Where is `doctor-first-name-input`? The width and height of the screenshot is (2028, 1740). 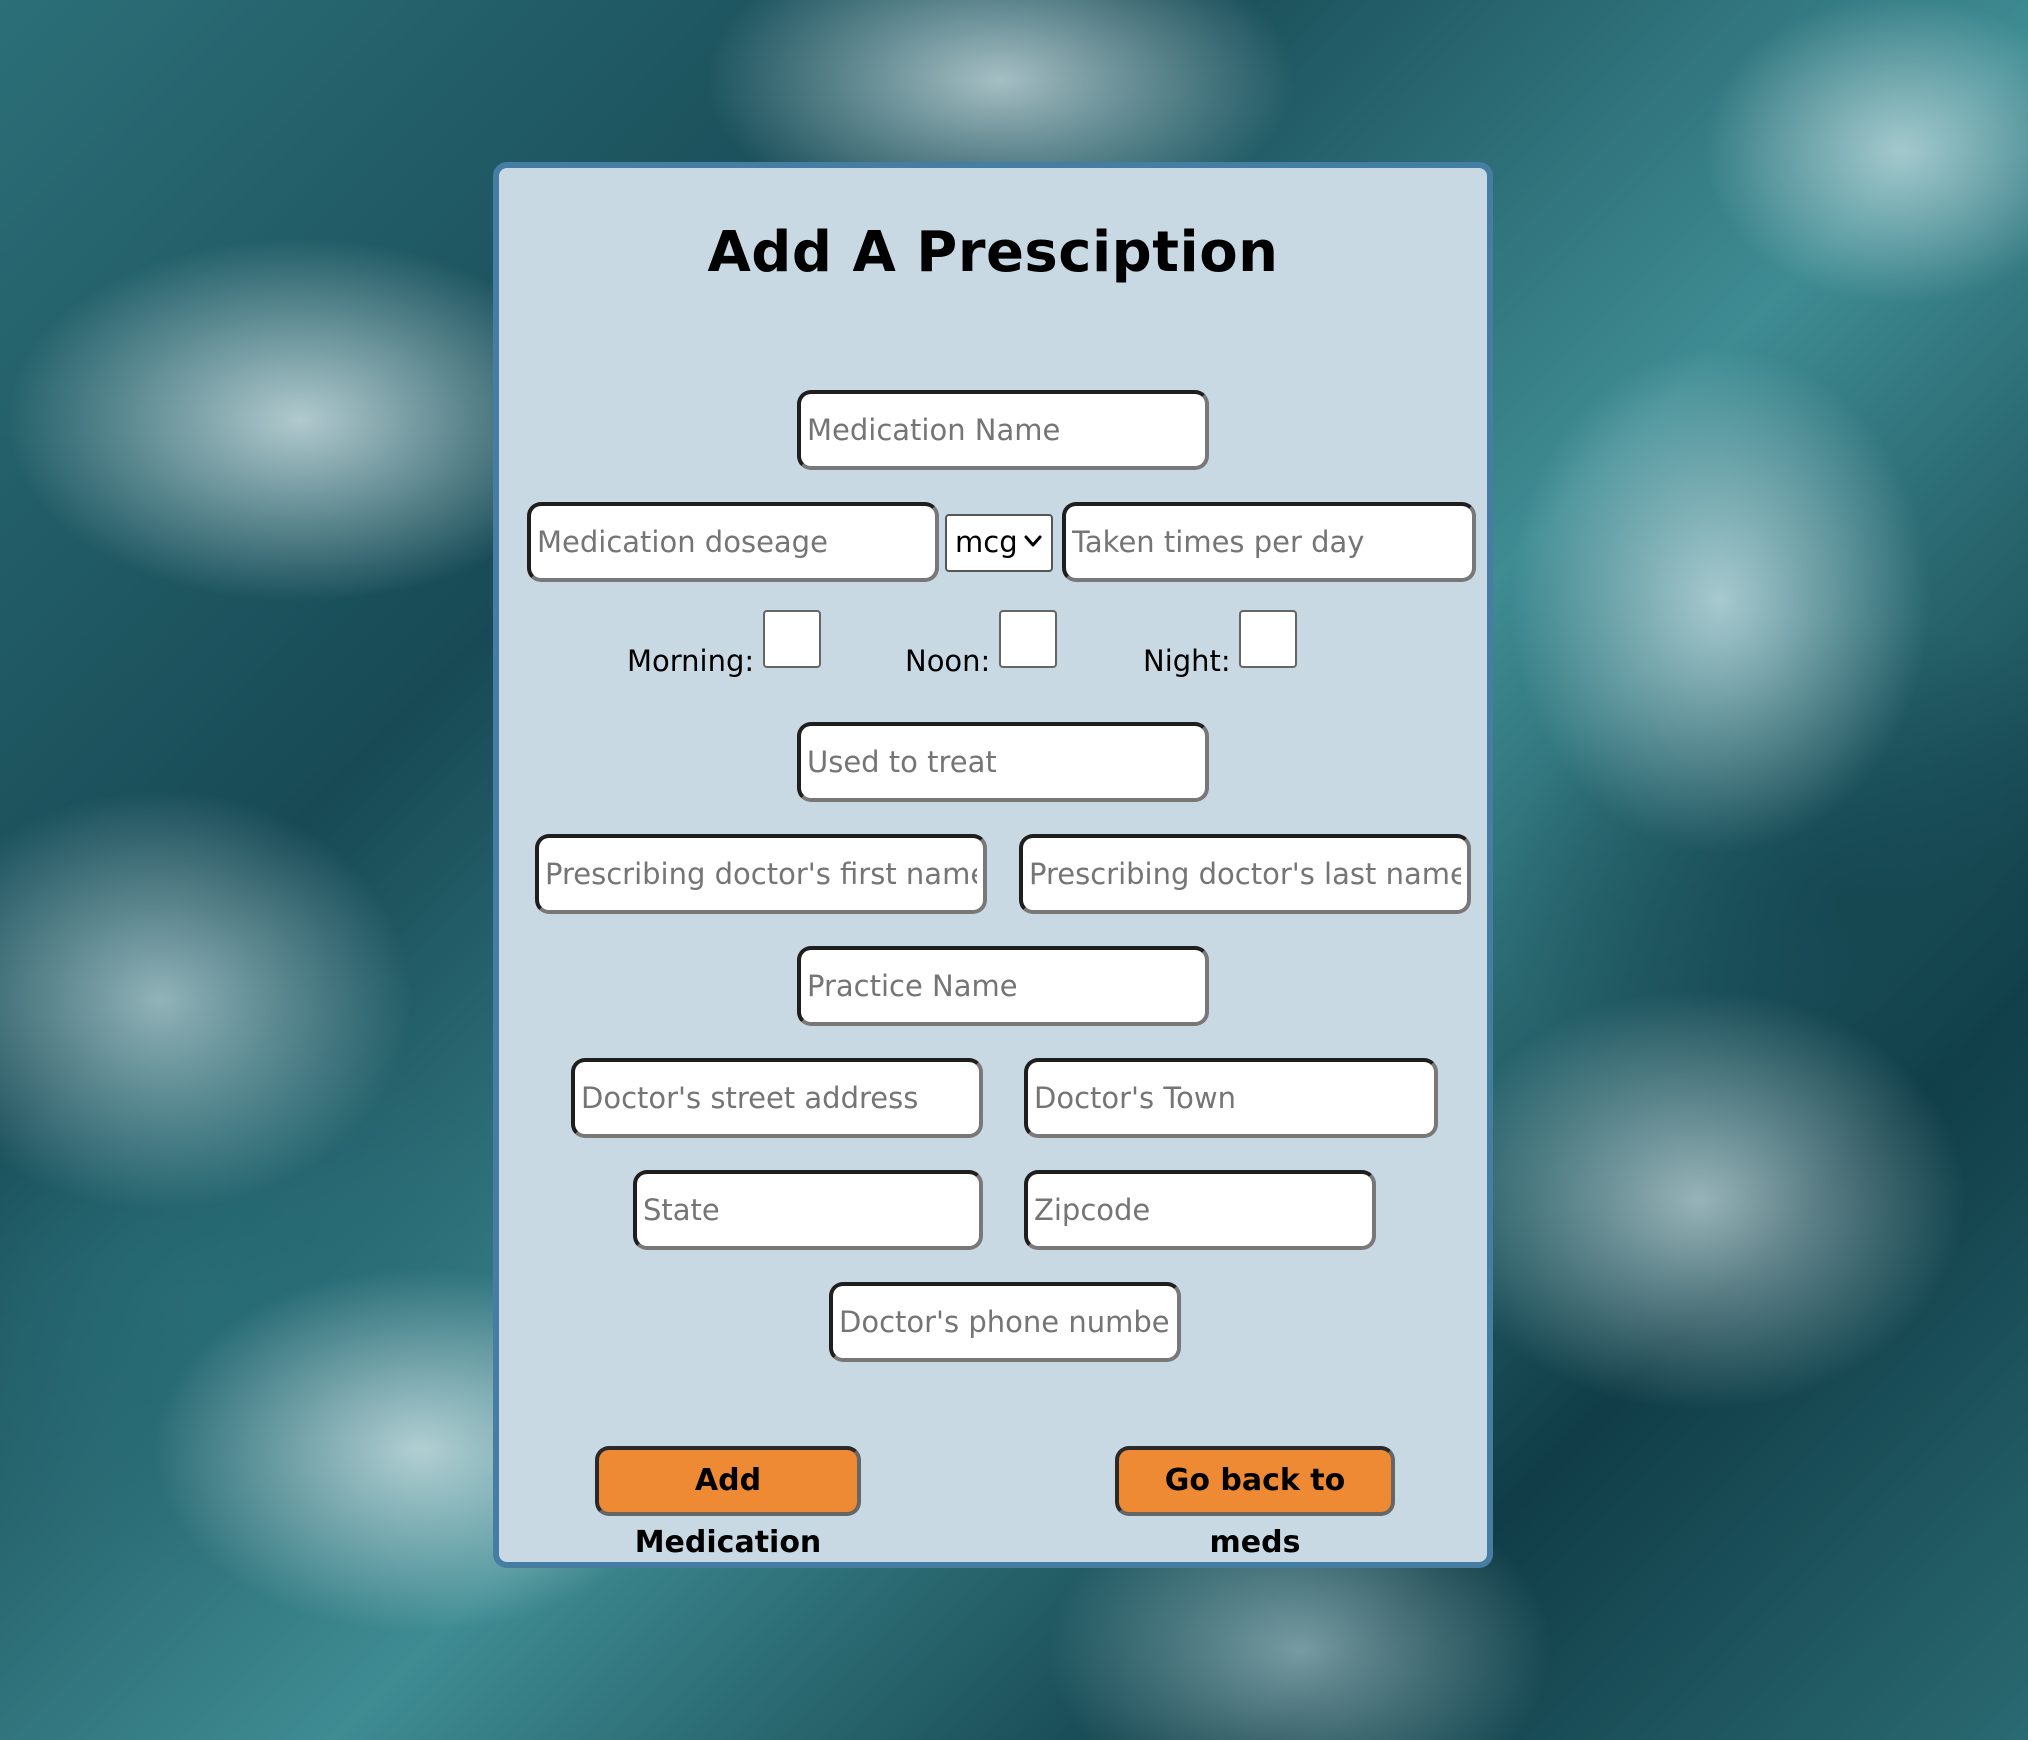 doctor-first-name-input is located at coordinates (761, 874).